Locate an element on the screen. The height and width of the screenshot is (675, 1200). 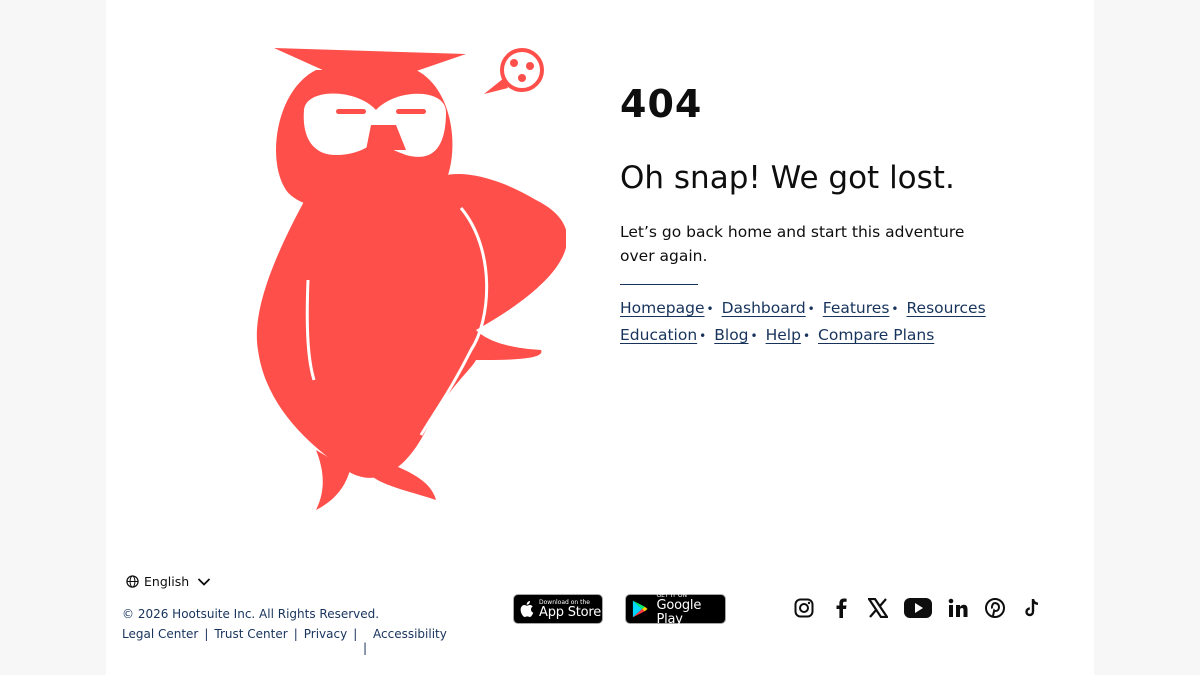
pinterest-icon is located at coordinates (995, 608).